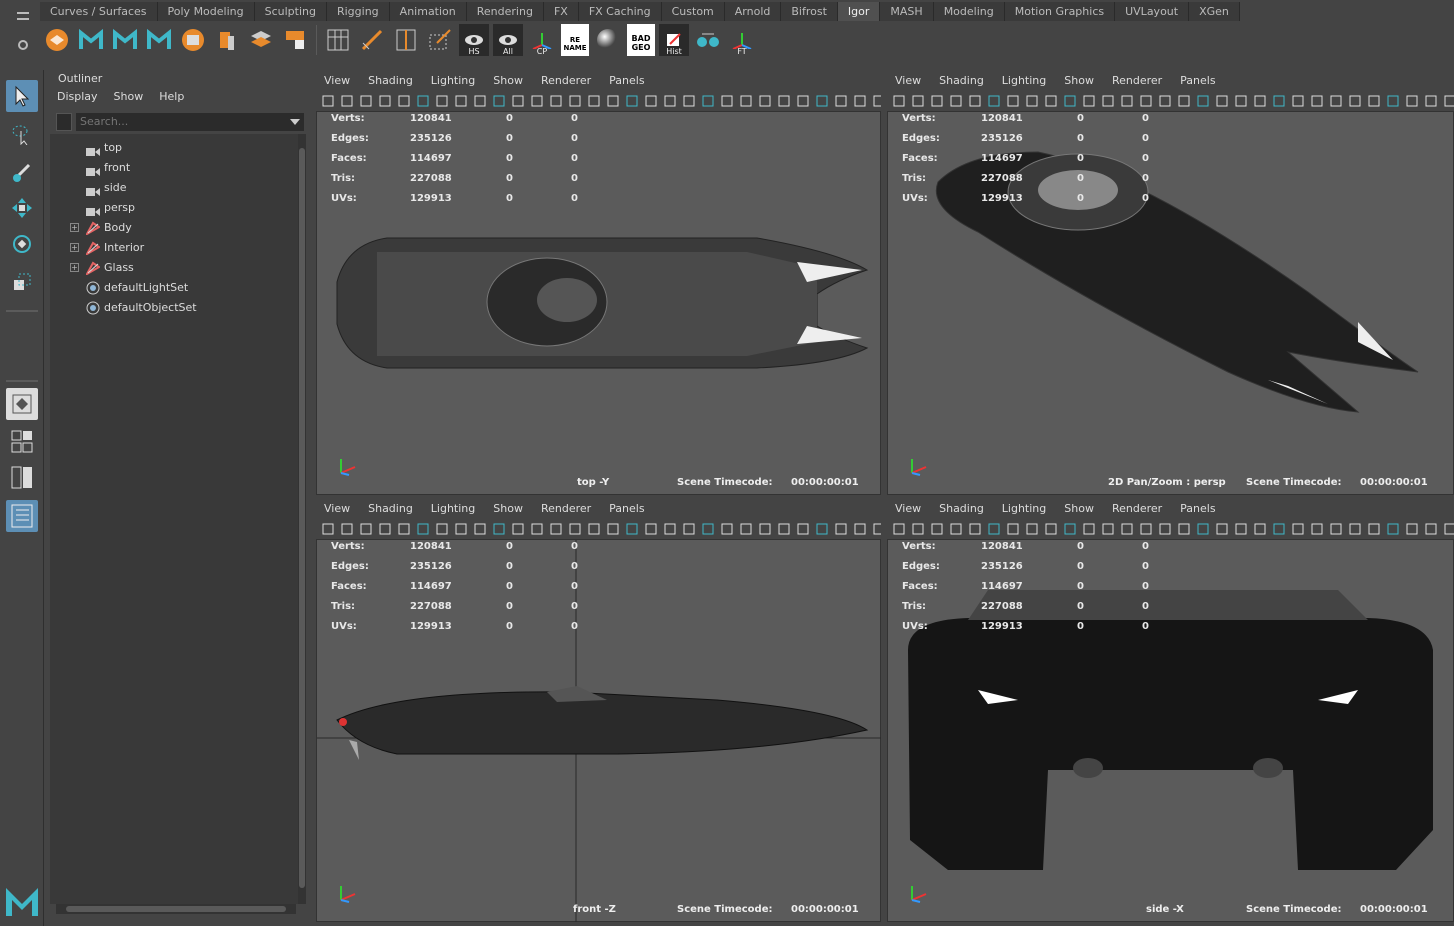 The width and height of the screenshot is (1454, 926). What do you see at coordinates (1024, 509) in the screenshot?
I see `viewport-menu-lighting: Lighting` at bounding box center [1024, 509].